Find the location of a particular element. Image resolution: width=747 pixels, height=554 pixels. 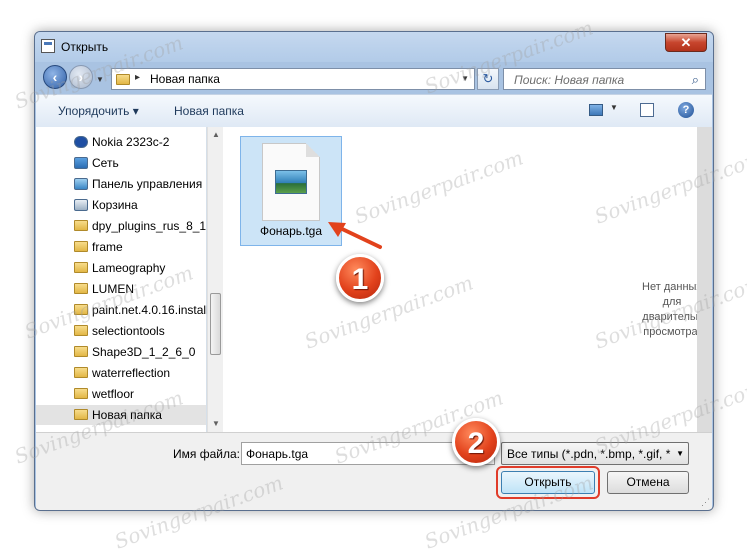

organize-menu-button: Упорядочить ▾ is located at coordinates (98, 111).